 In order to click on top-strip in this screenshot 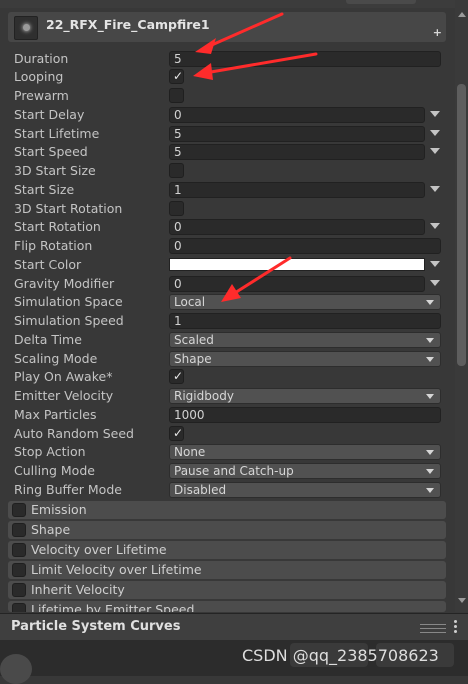, I will do `click(228, 4)`.